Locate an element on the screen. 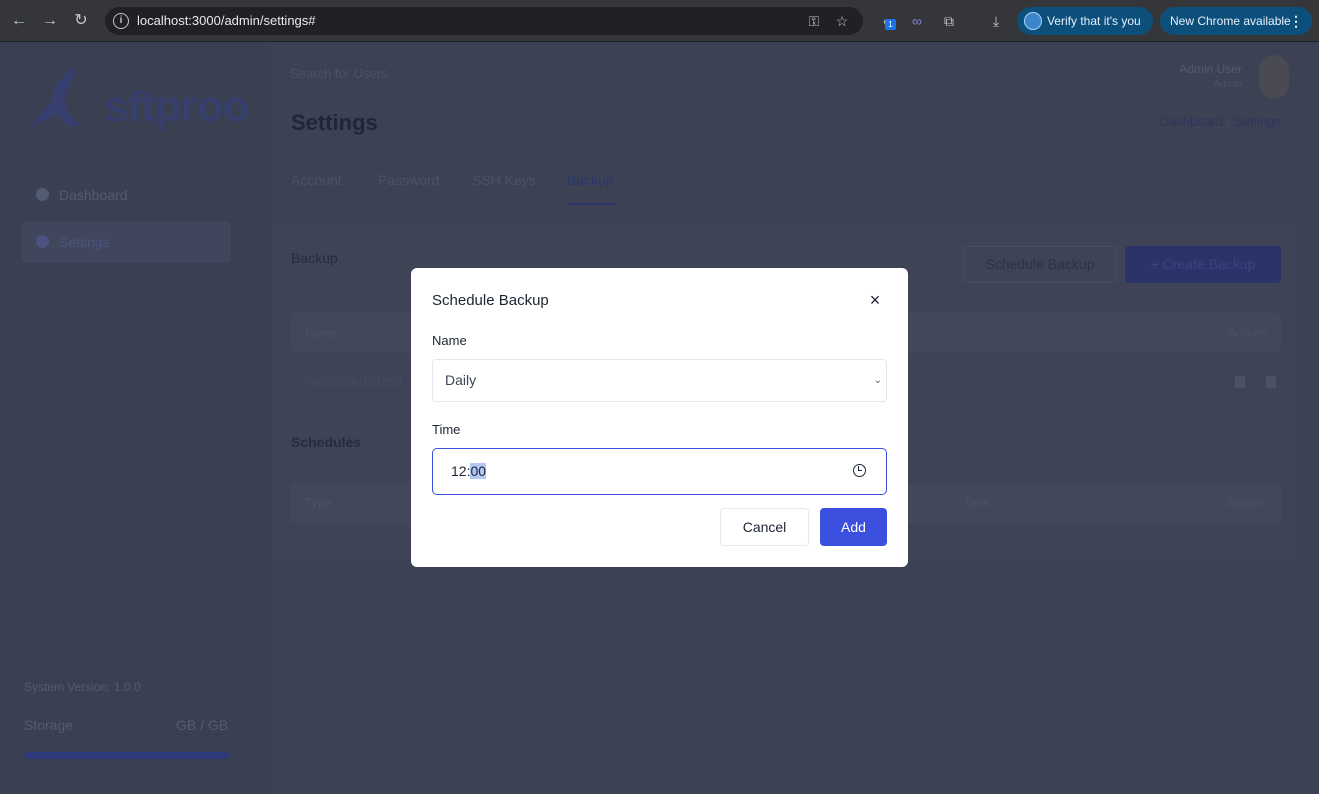 The image size is (1319, 794). avatar is located at coordinates (1274, 77).